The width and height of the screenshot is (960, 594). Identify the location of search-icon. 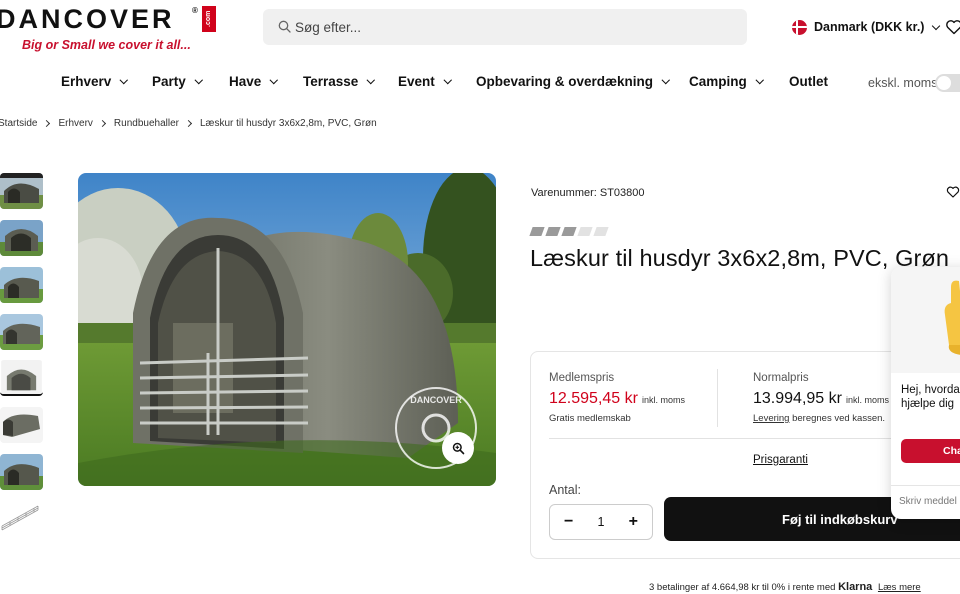
(284, 26).